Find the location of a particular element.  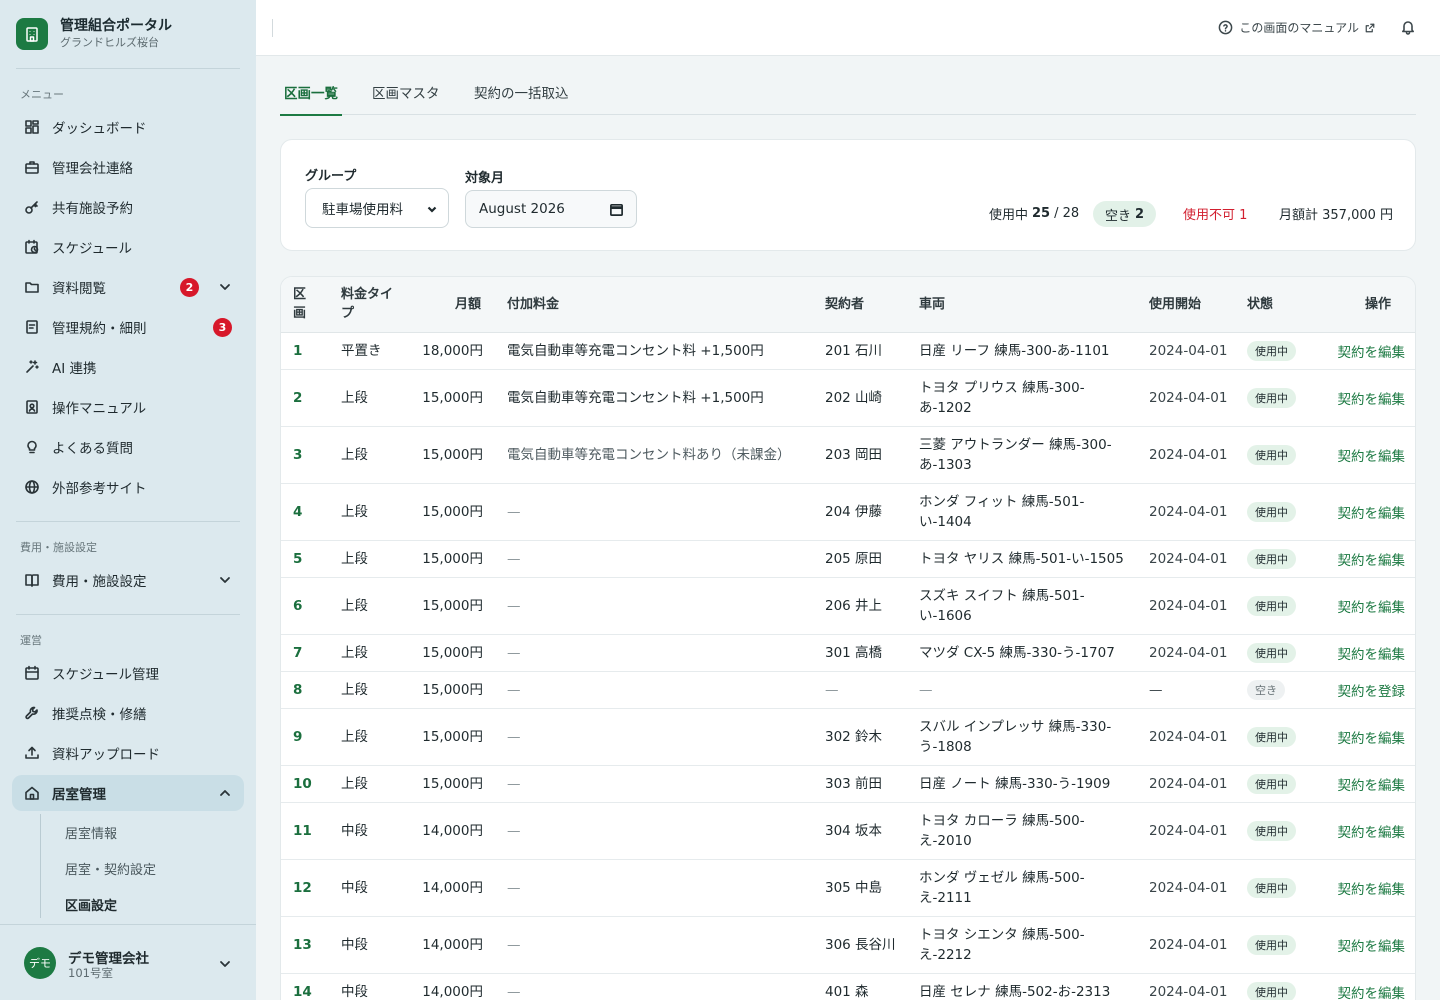

contractor: 306 長谷川 is located at coordinates (860, 945).